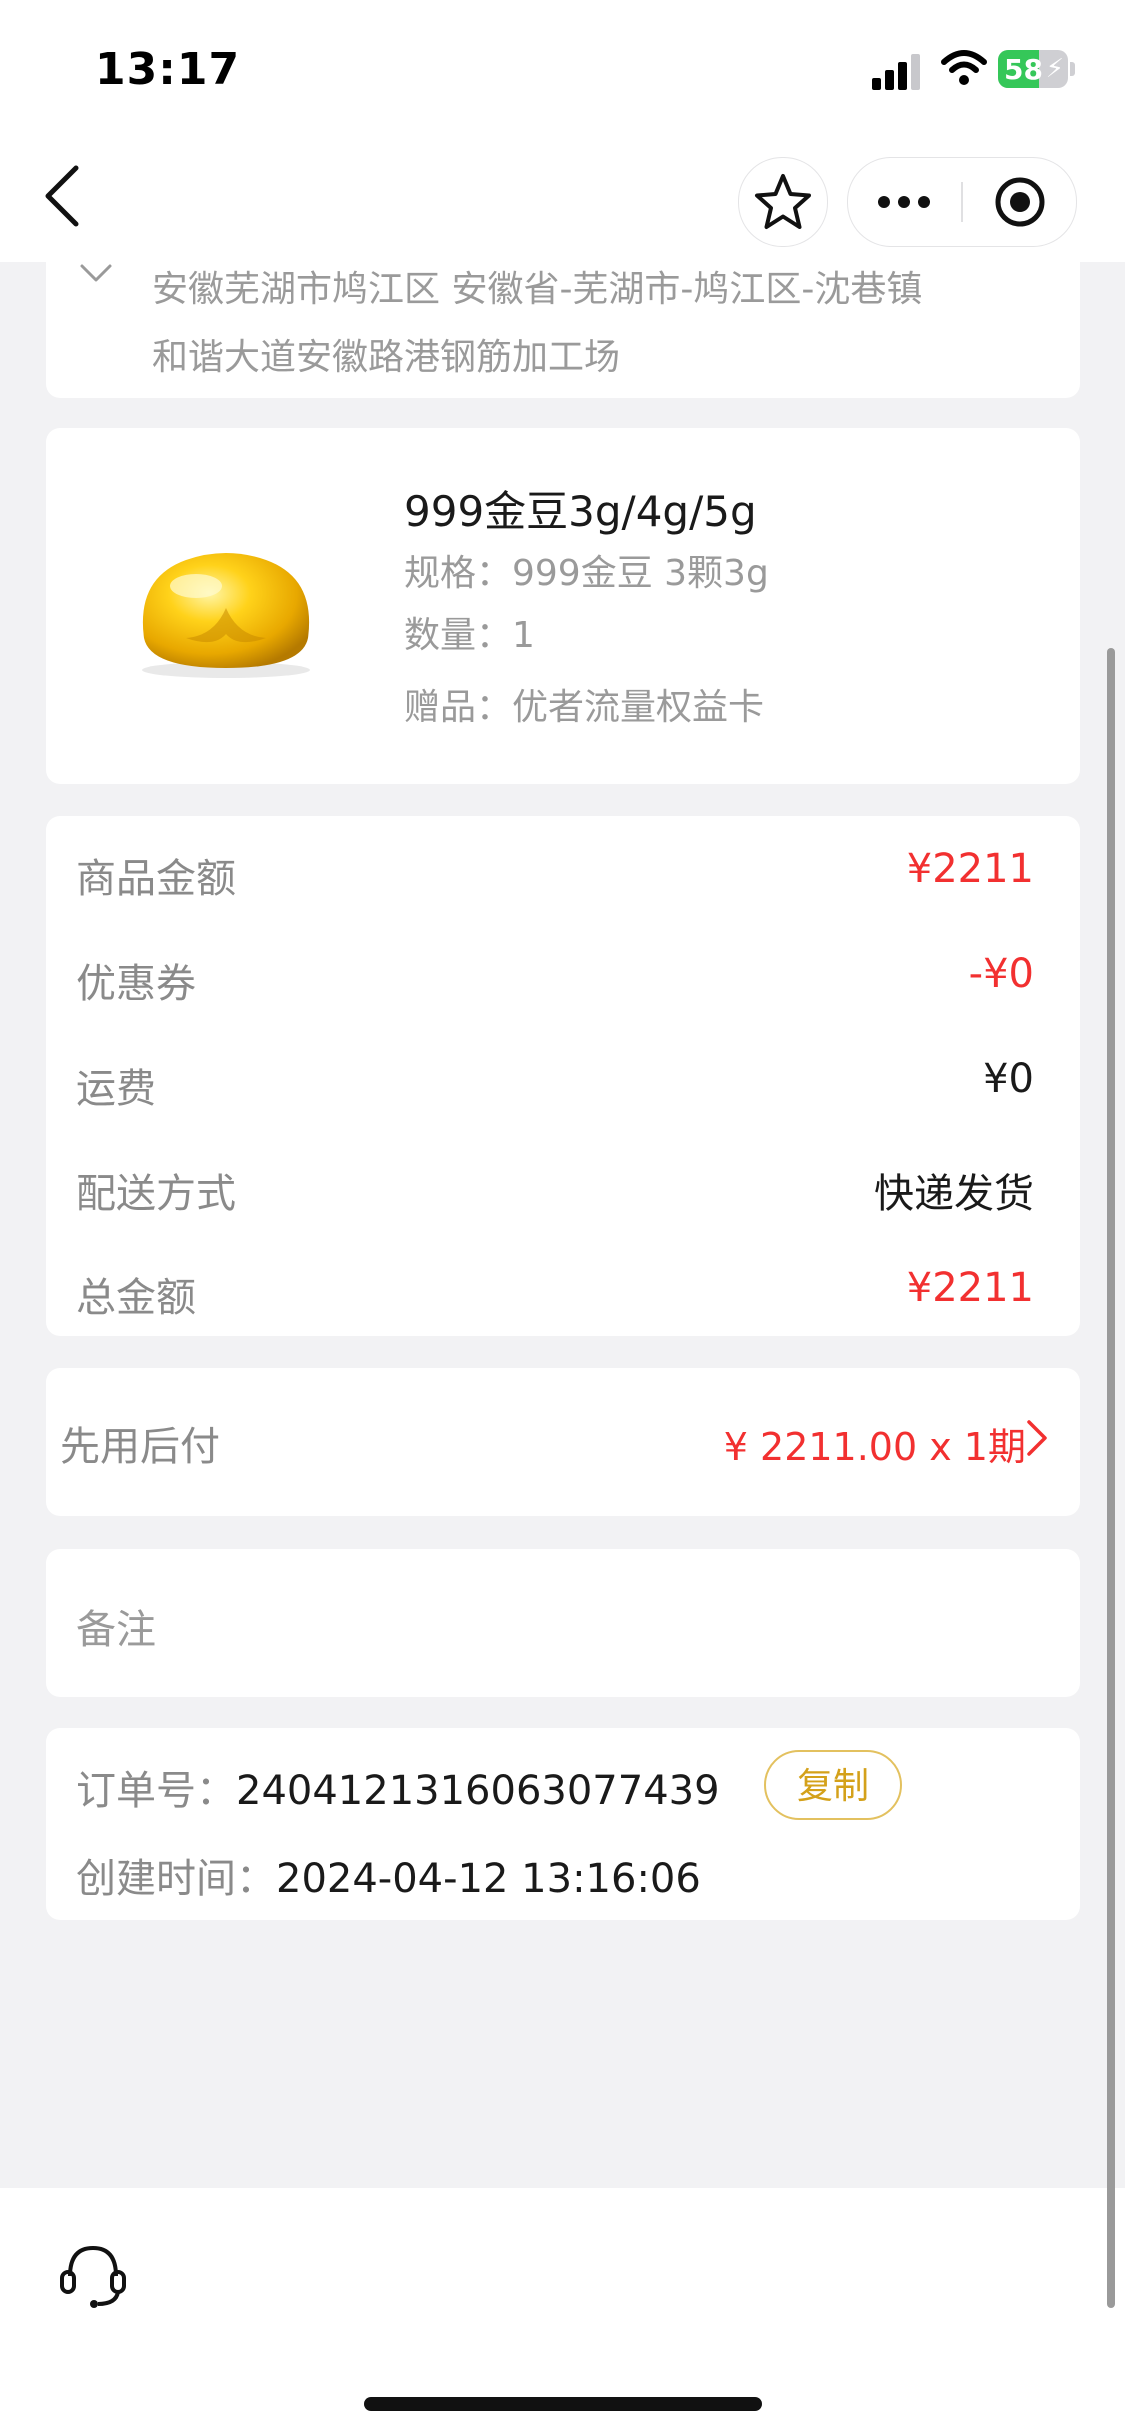 Image resolution: width=1125 pixels, height=2435 pixels. I want to click on favorite-button, so click(783, 202).